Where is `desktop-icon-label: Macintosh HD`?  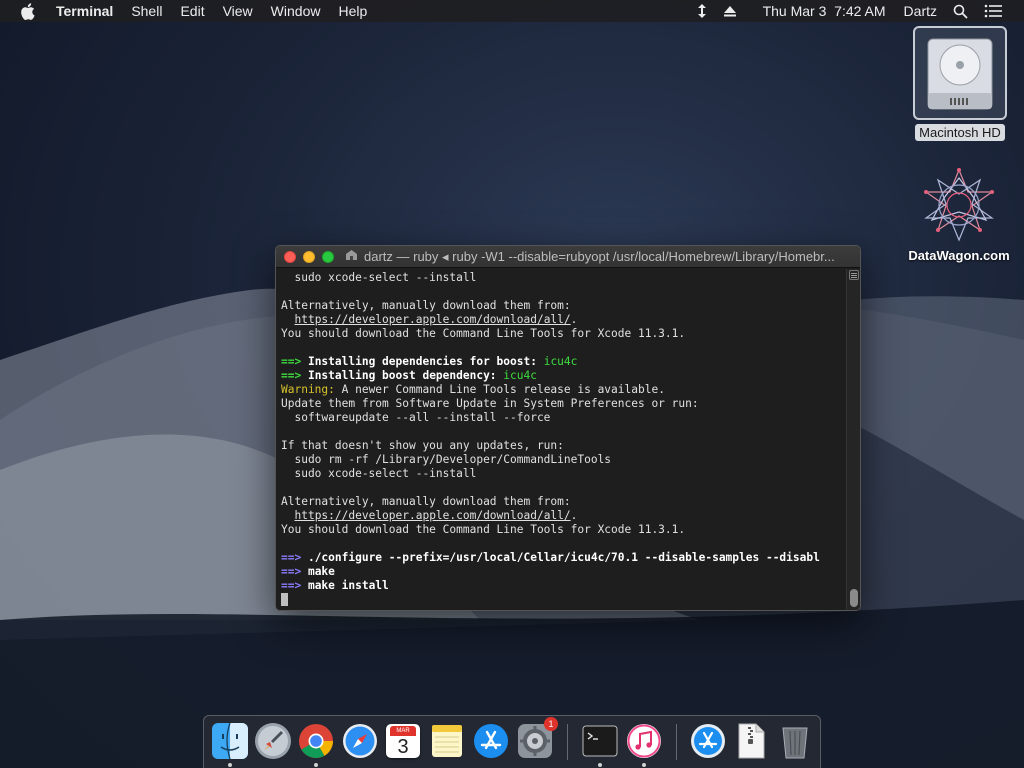
desktop-icon-label: Macintosh HD is located at coordinates (960, 132).